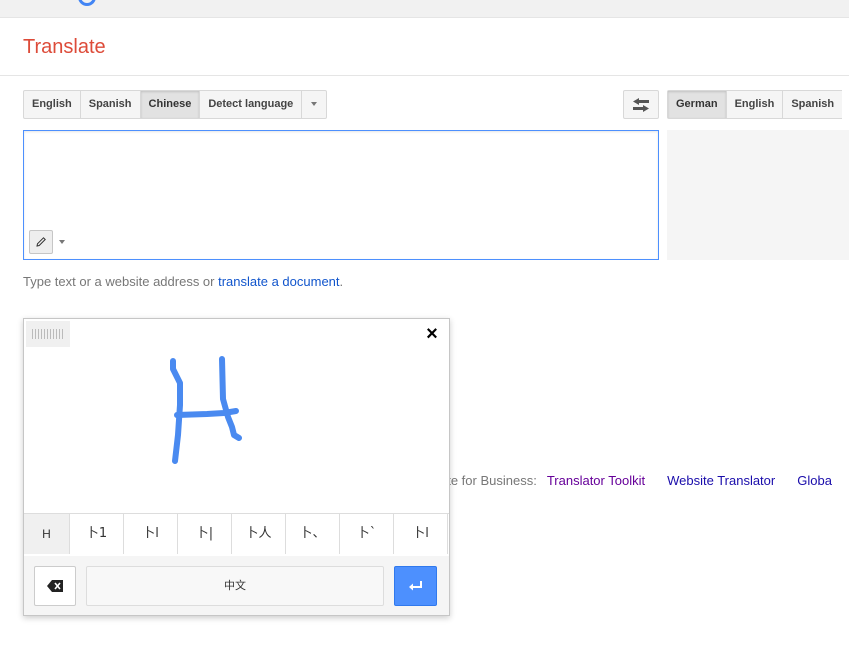 Image resolution: width=849 pixels, height=648 pixels. I want to click on grip-icon, so click(48, 334).